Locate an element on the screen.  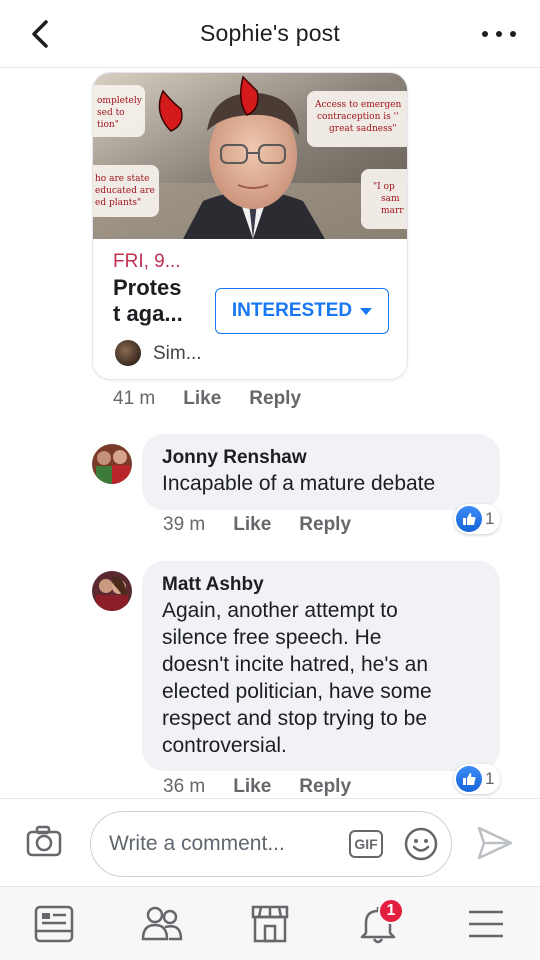
comment-time: 39 m is located at coordinates (184, 524).